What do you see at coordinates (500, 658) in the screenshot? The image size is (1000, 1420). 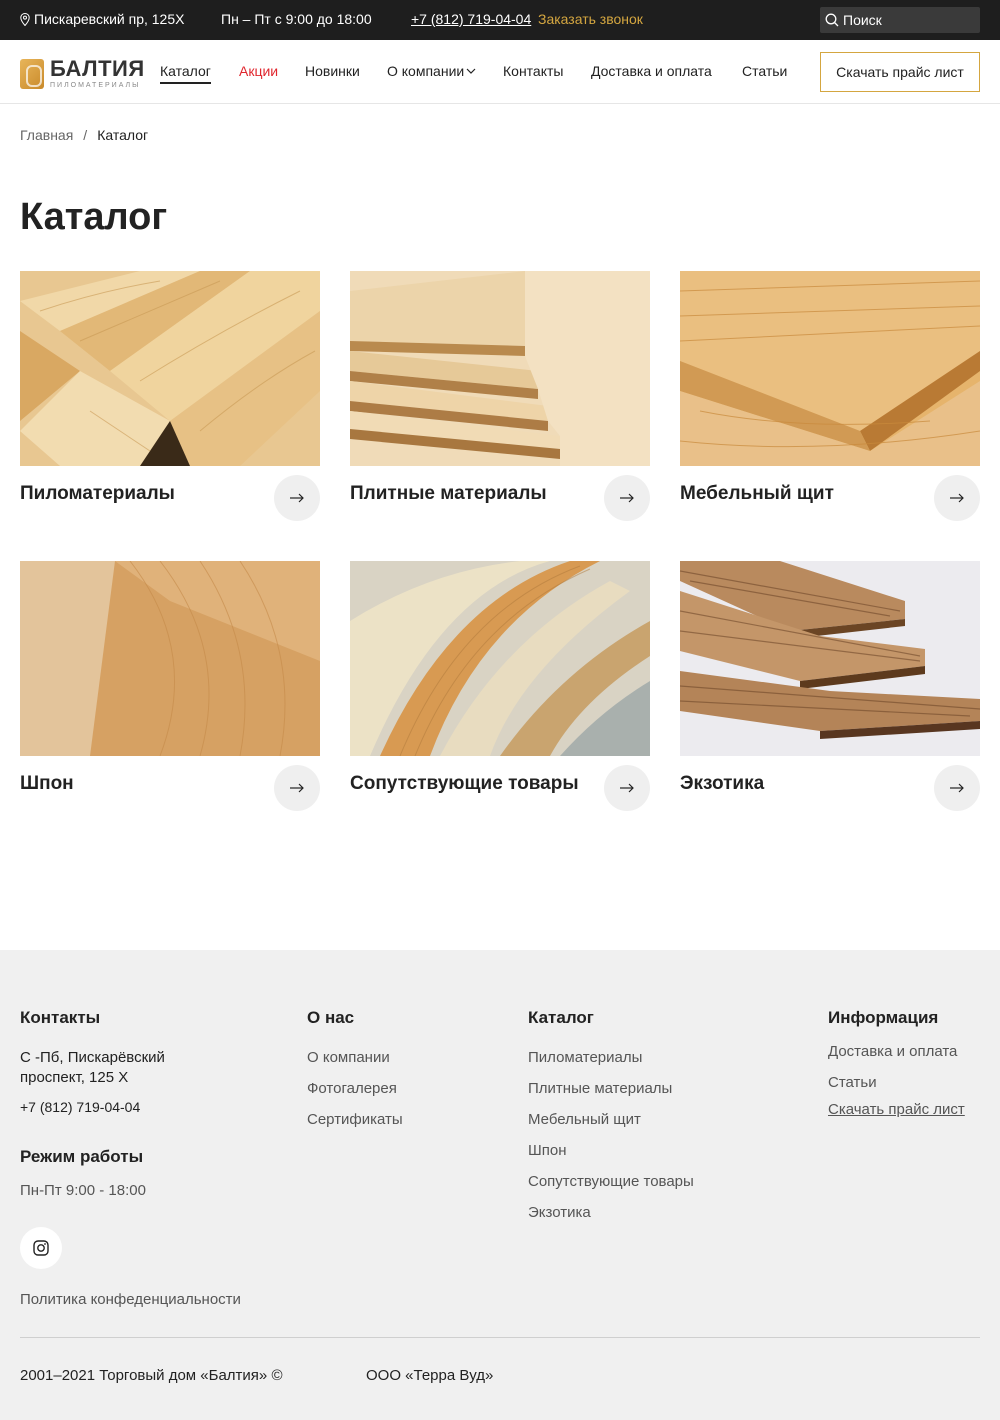 I see `accessories-image` at bounding box center [500, 658].